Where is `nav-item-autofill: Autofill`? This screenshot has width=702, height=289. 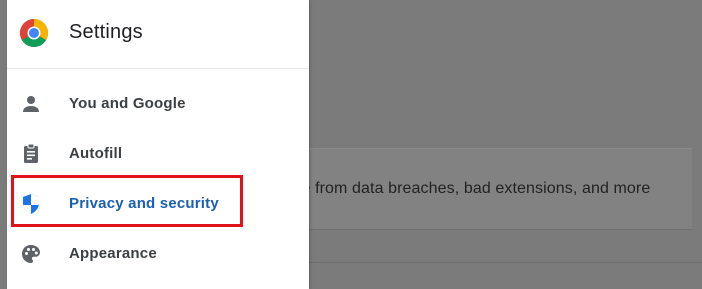 nav-item-autofill: Autofill is located at coordinates (158, 154).